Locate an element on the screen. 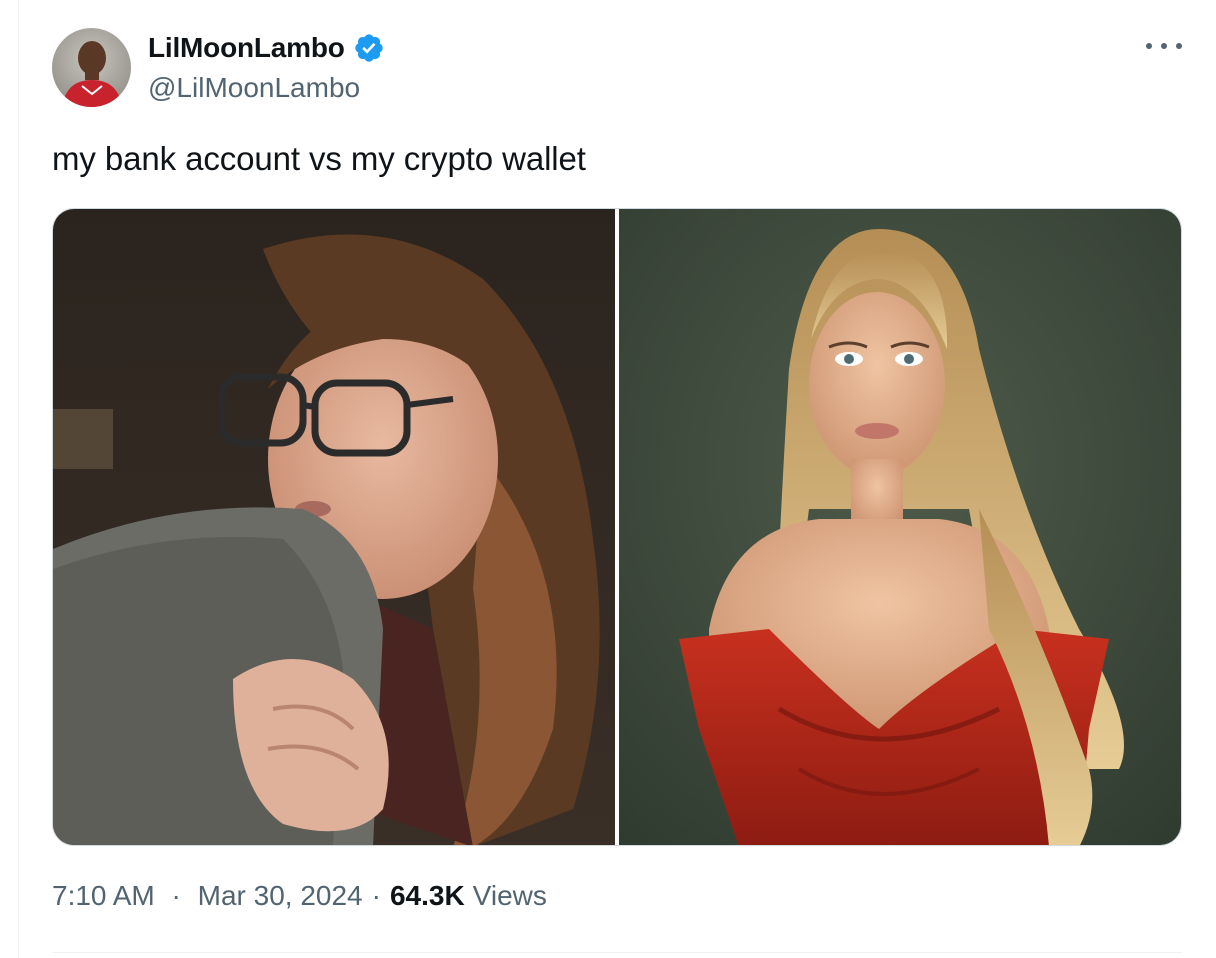 The image size is (1216, 958). tweet-time: 7:10 AM is located at coordinates (103, 895).